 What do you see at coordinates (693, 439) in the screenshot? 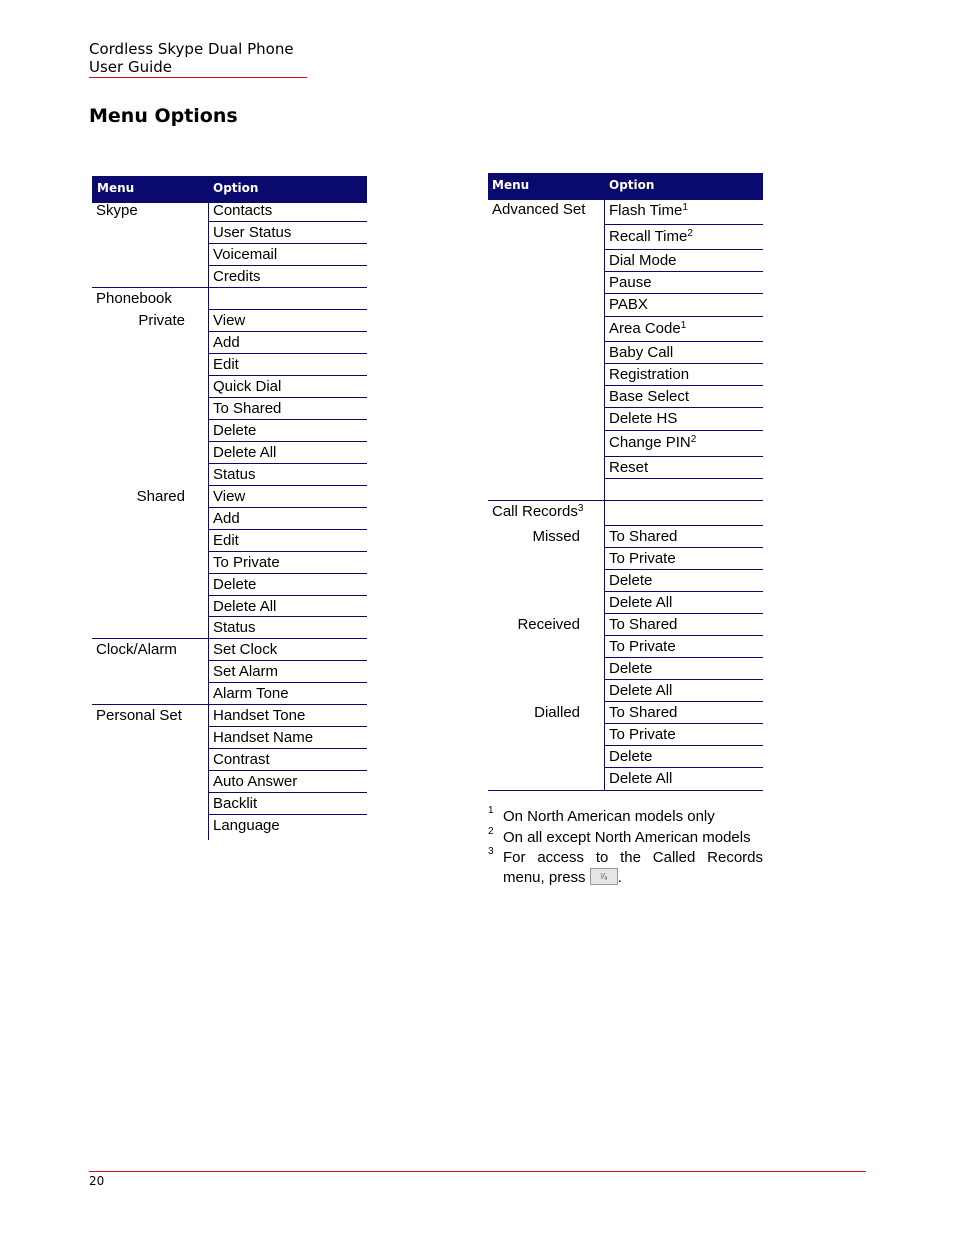
I see `footnote-ref: 2` at bounding box center [693, 439].